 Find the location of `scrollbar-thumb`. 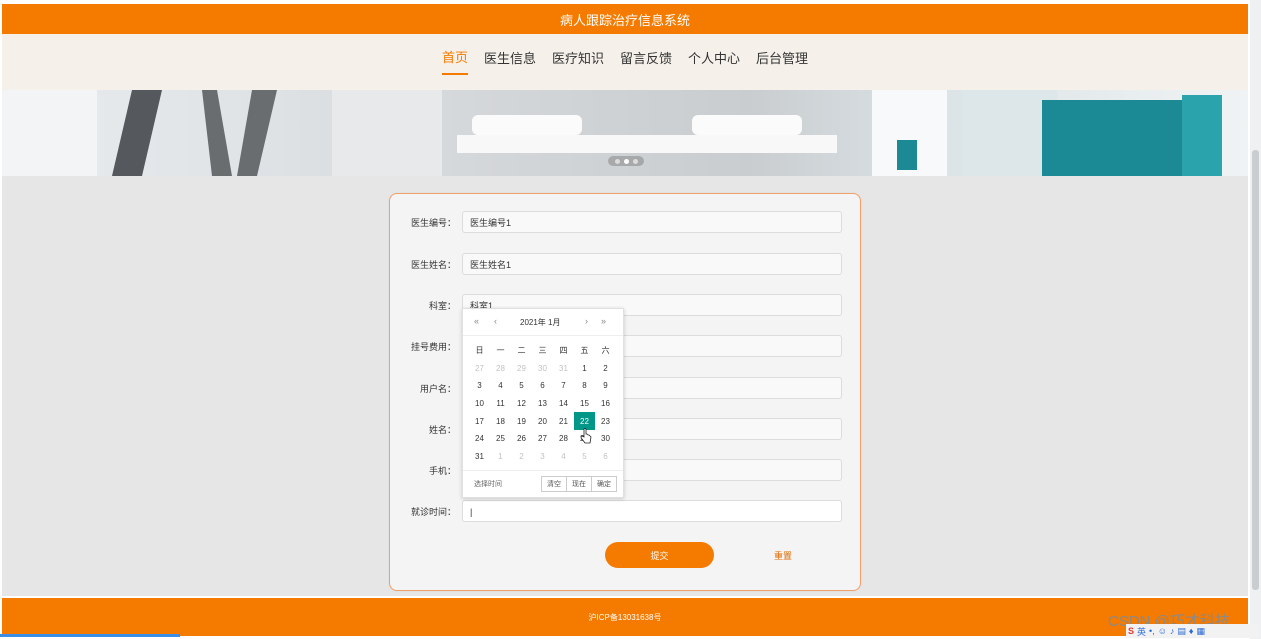

scrollbar-thumb is located at coordinates (1255, 370).